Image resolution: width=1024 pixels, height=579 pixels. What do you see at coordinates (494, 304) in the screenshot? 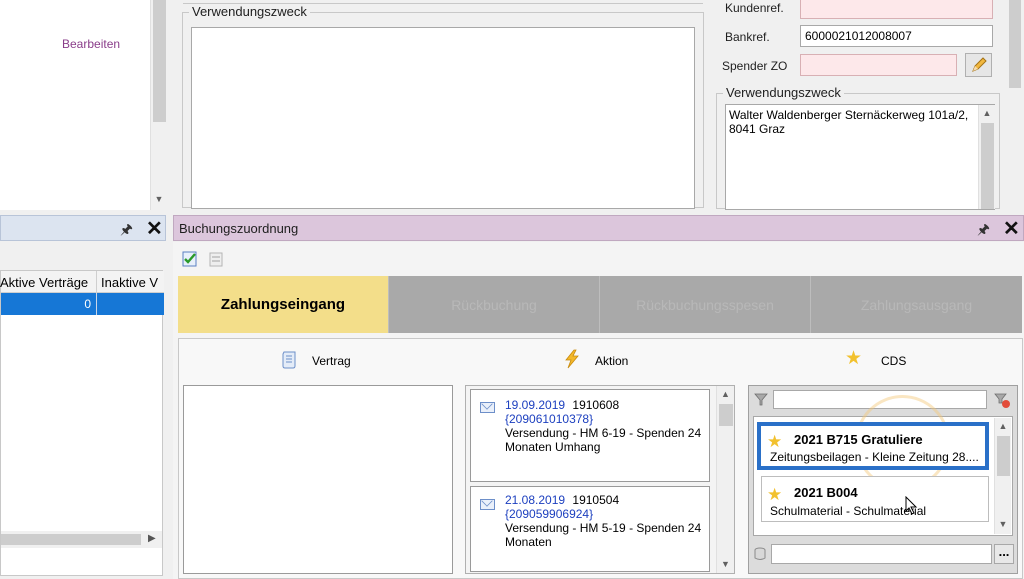
I see `tab-rueckbuchung: Rückbuchung` at bounding box center [494, 304].